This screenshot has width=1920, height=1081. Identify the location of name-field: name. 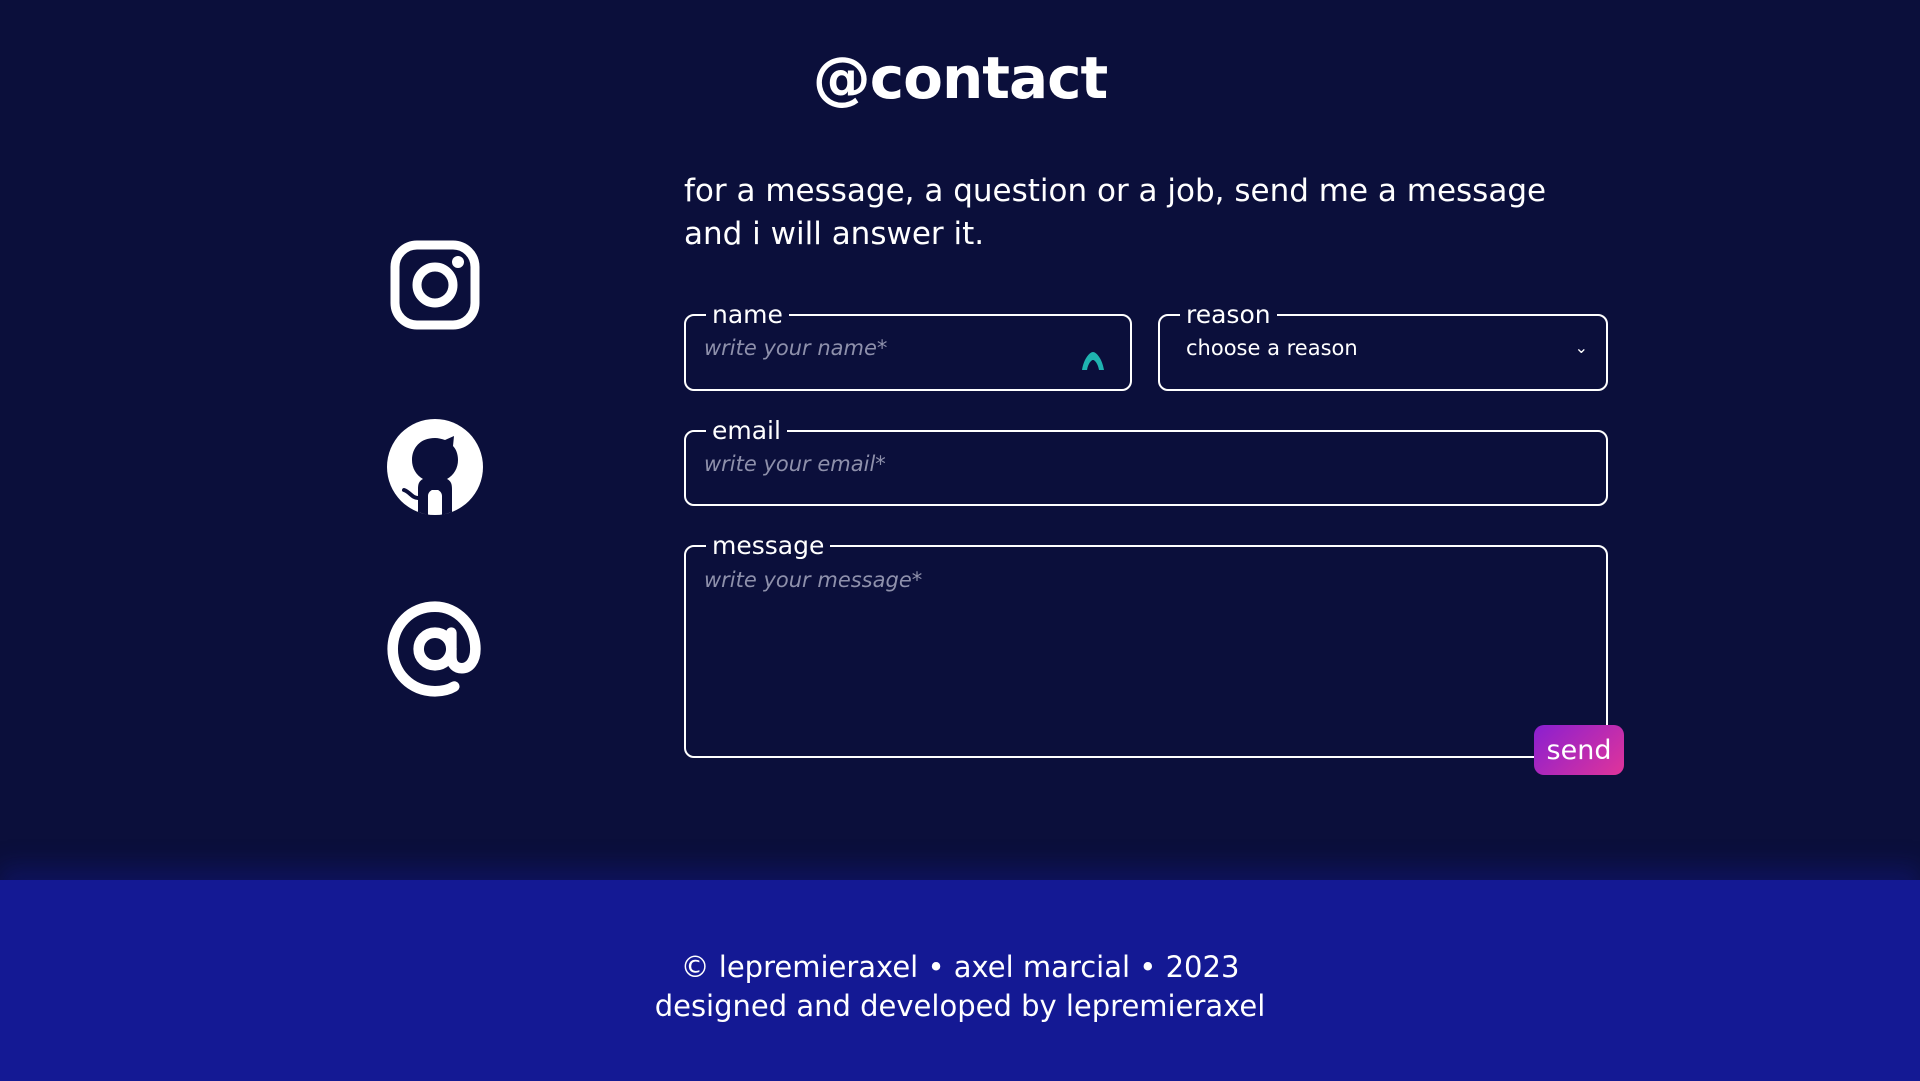
(908, 345).